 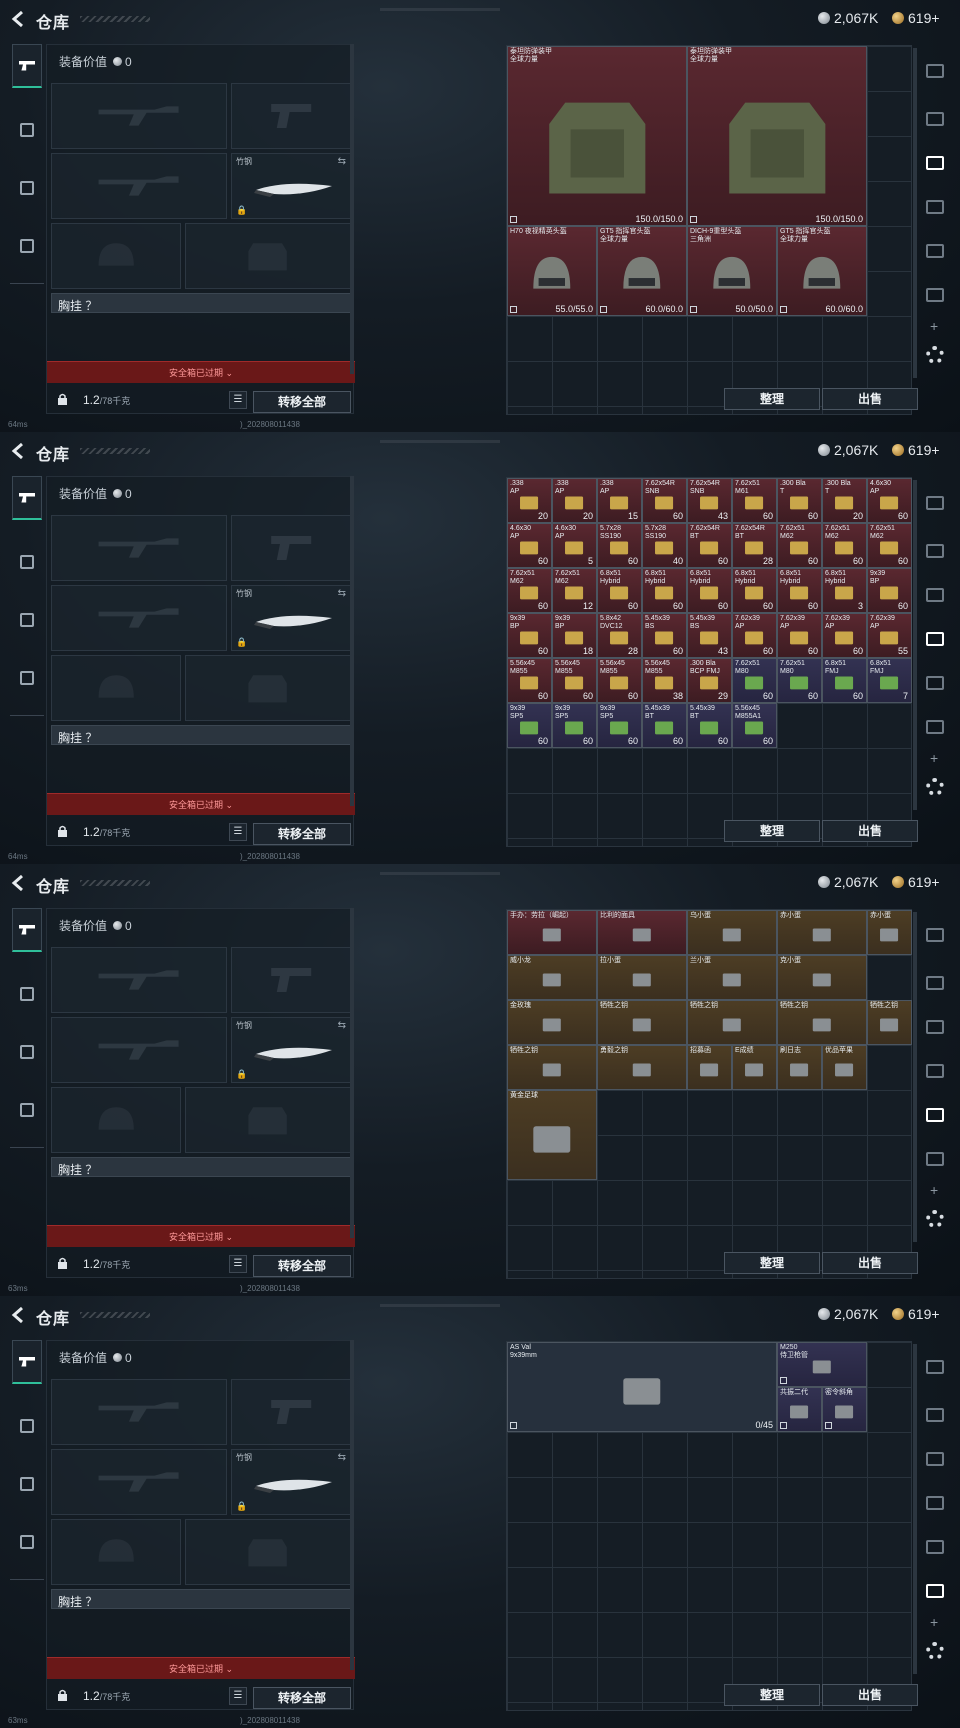 What do you see at coordinates (732, 271) in the screenshot?
I see `stash-item: DICH-9重型头盔 三角洲 50.0/50.0` at bounding box center [732, 271].